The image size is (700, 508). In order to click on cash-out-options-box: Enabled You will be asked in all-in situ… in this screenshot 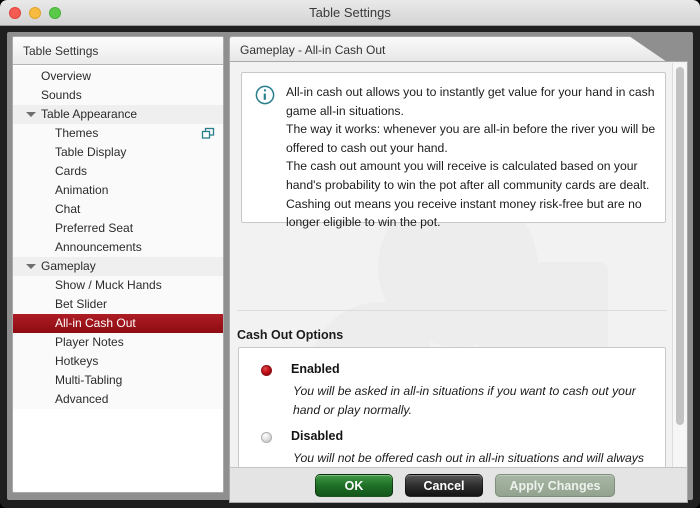, I will do `click(452, 407)`.